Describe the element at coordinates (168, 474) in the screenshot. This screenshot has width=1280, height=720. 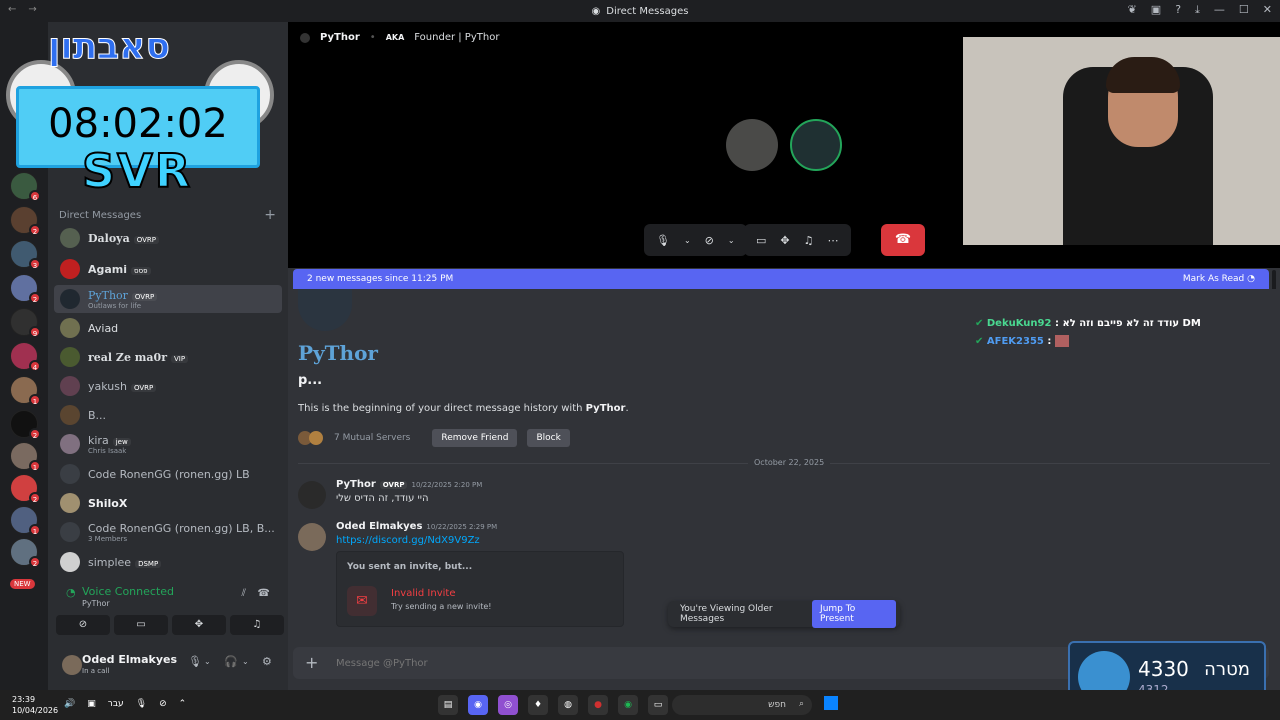
I see `dm-item: Code RonenGG (ronen.gg) LB` at that location.